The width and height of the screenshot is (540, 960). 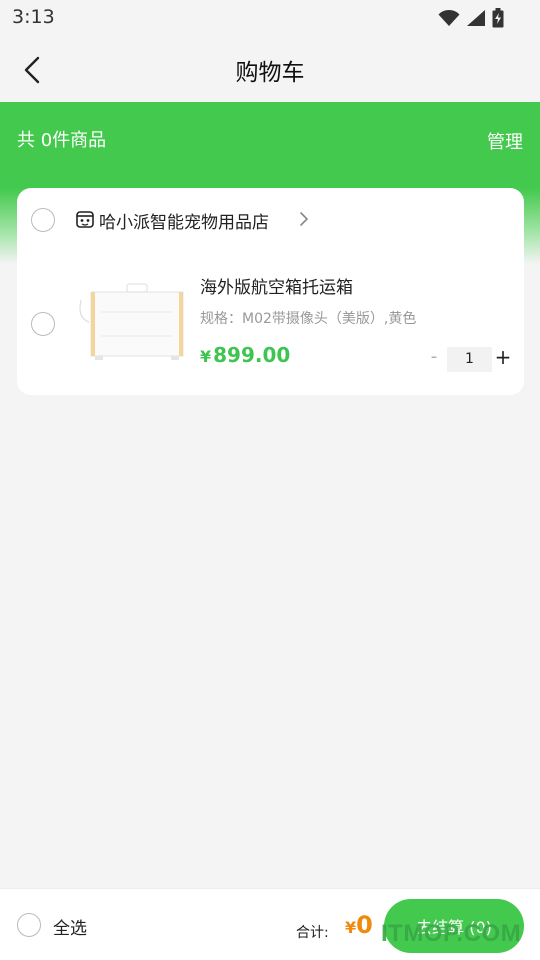 I want to click on battery-charging-icon, so click(x=498, y=18).